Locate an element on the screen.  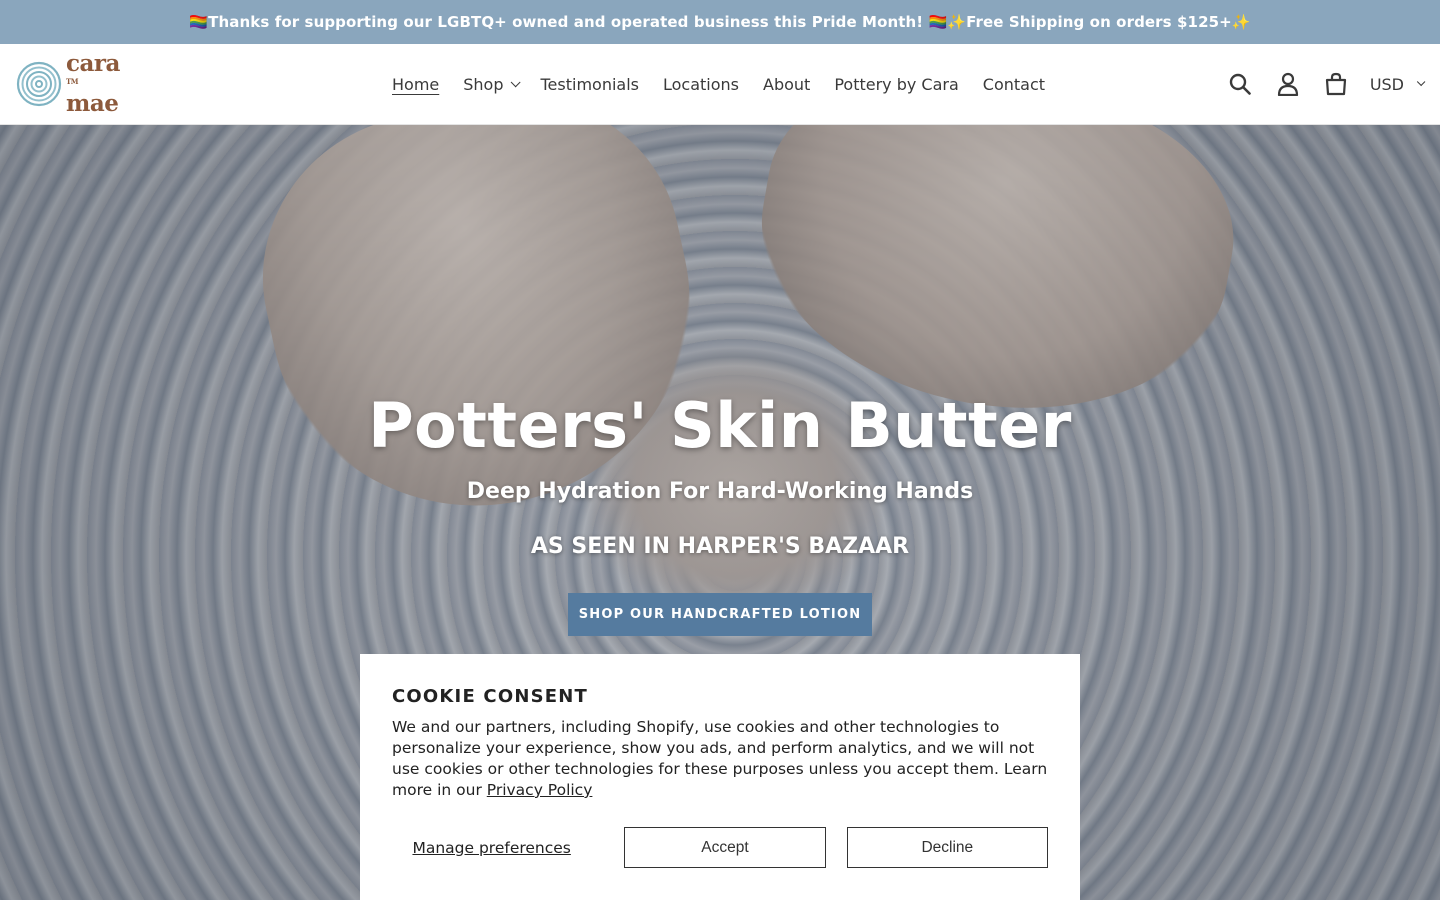
nav-home: Home is located at coordinates (415, 84).